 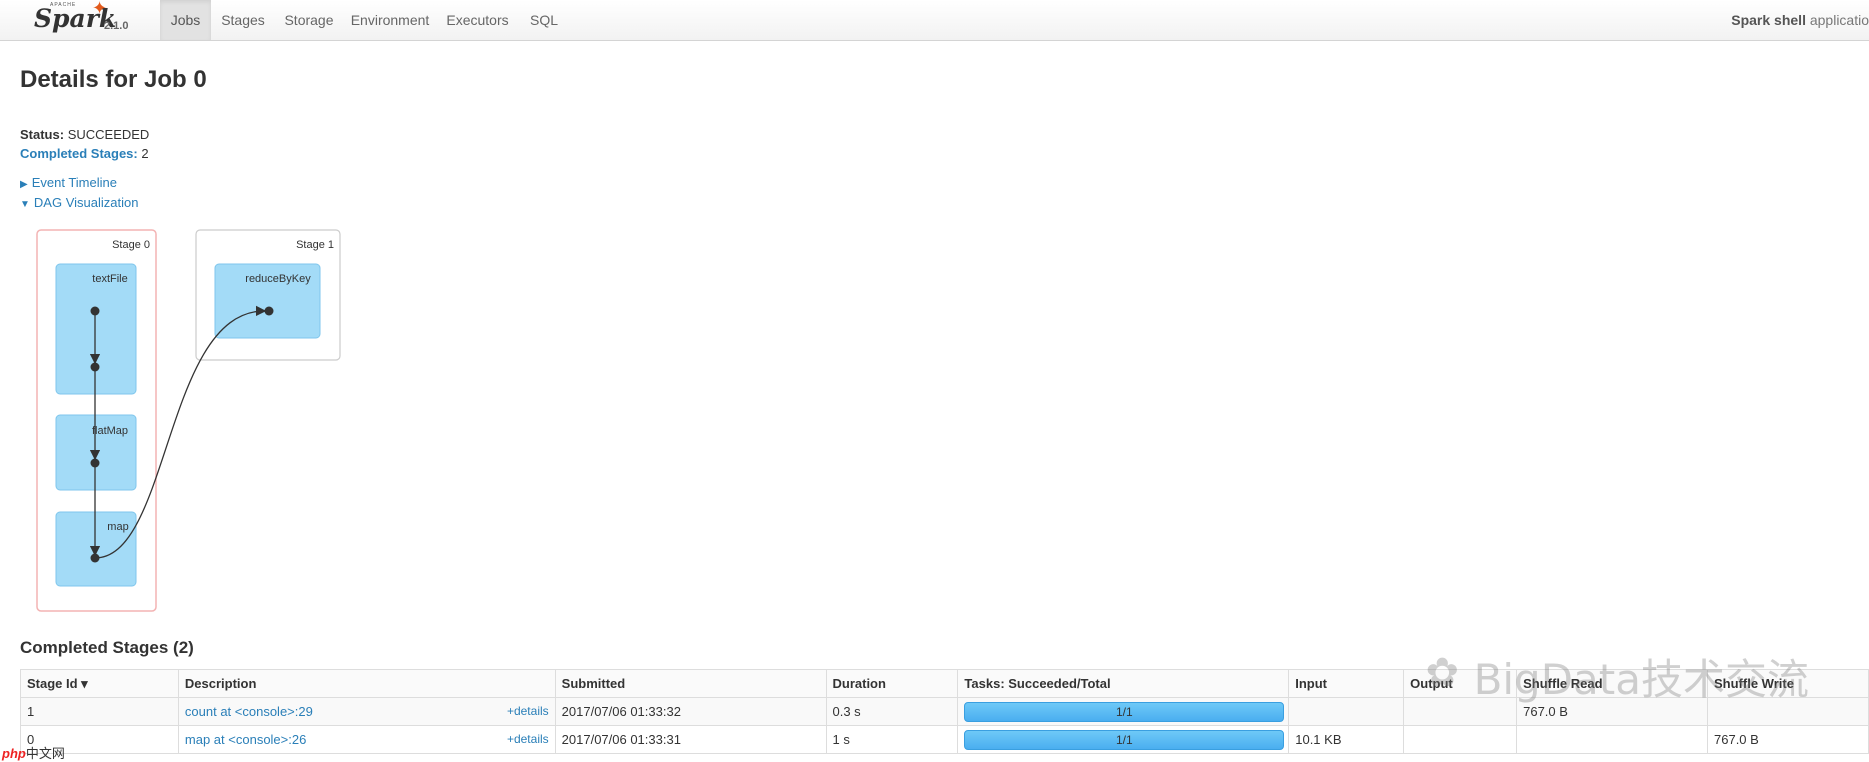 What do you see at coordinates (1839, 20) in the screenshot?
I see `app-name-suffix: applicatio` at bounding box center [1839, 20].